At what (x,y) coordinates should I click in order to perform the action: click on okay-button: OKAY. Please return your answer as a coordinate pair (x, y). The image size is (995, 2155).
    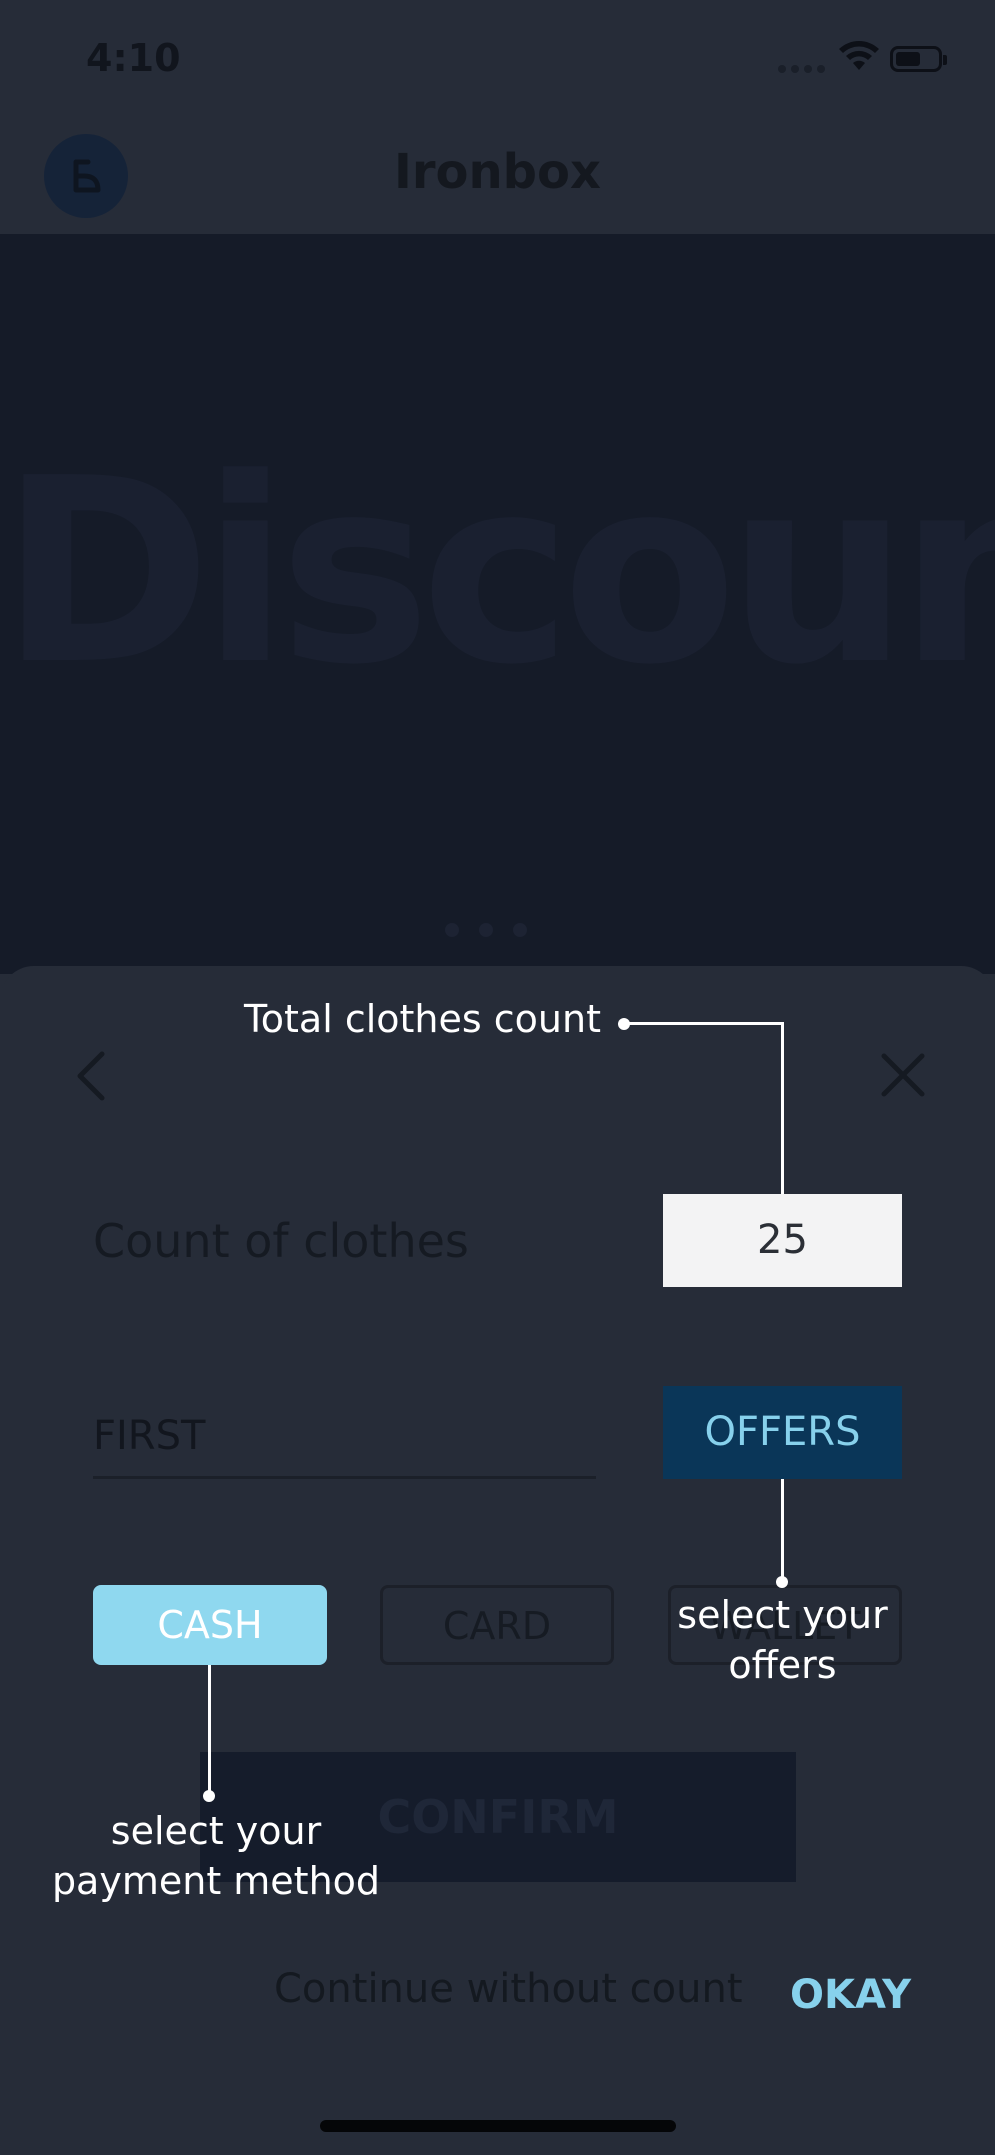
    Looking at the image, I should click on (850, 1995).